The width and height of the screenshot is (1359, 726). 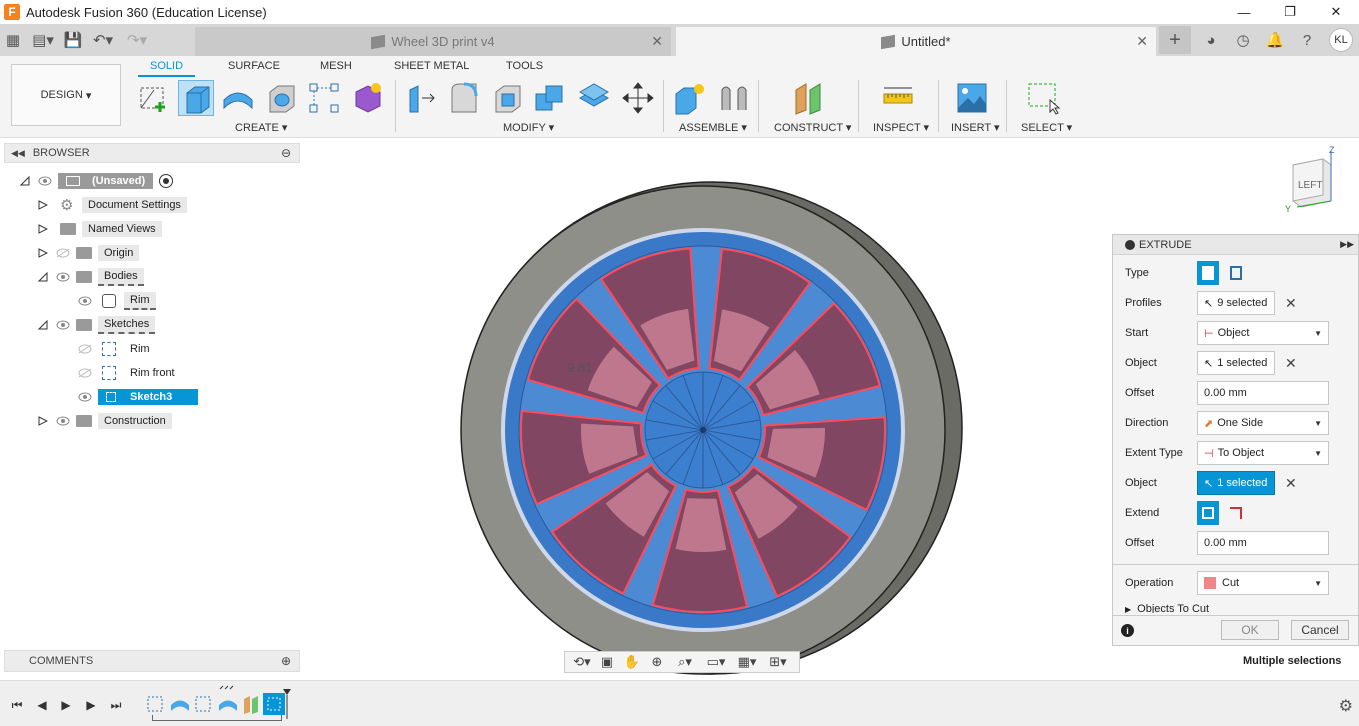 I want to click on offset-face-icon, so click(x=594, y=98).